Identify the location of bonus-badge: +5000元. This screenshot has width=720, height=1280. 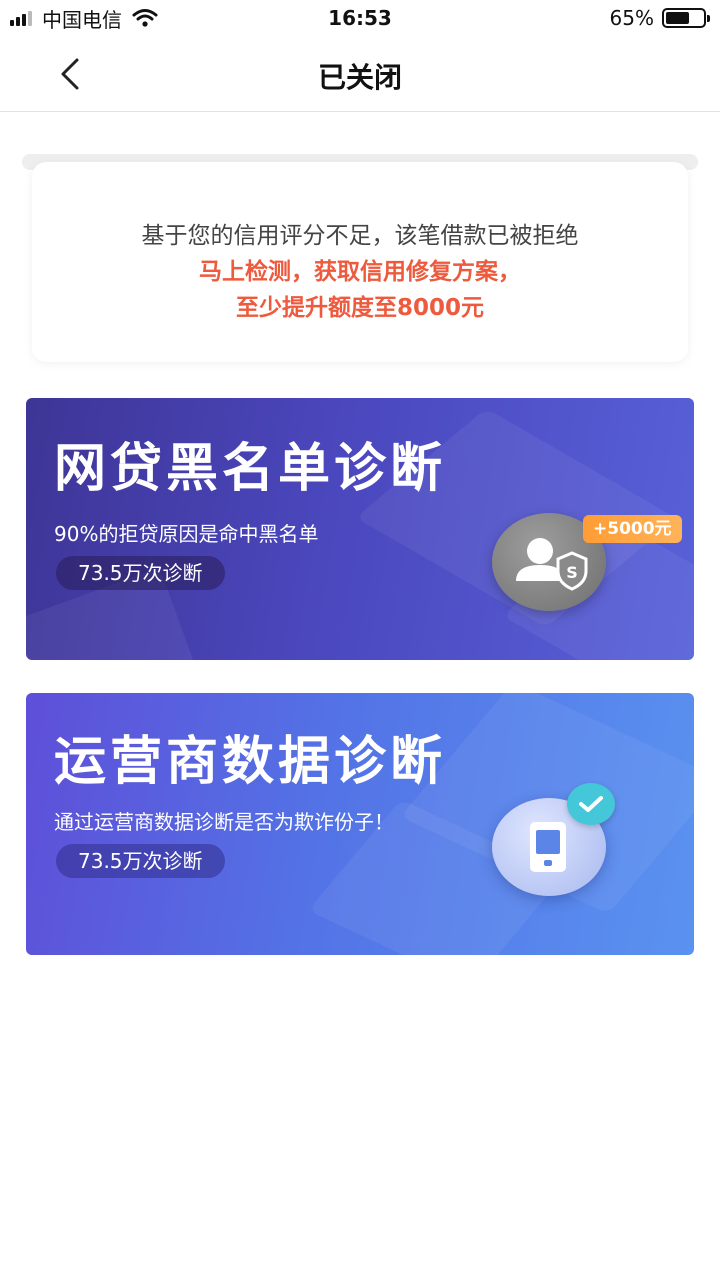
(632, 529).